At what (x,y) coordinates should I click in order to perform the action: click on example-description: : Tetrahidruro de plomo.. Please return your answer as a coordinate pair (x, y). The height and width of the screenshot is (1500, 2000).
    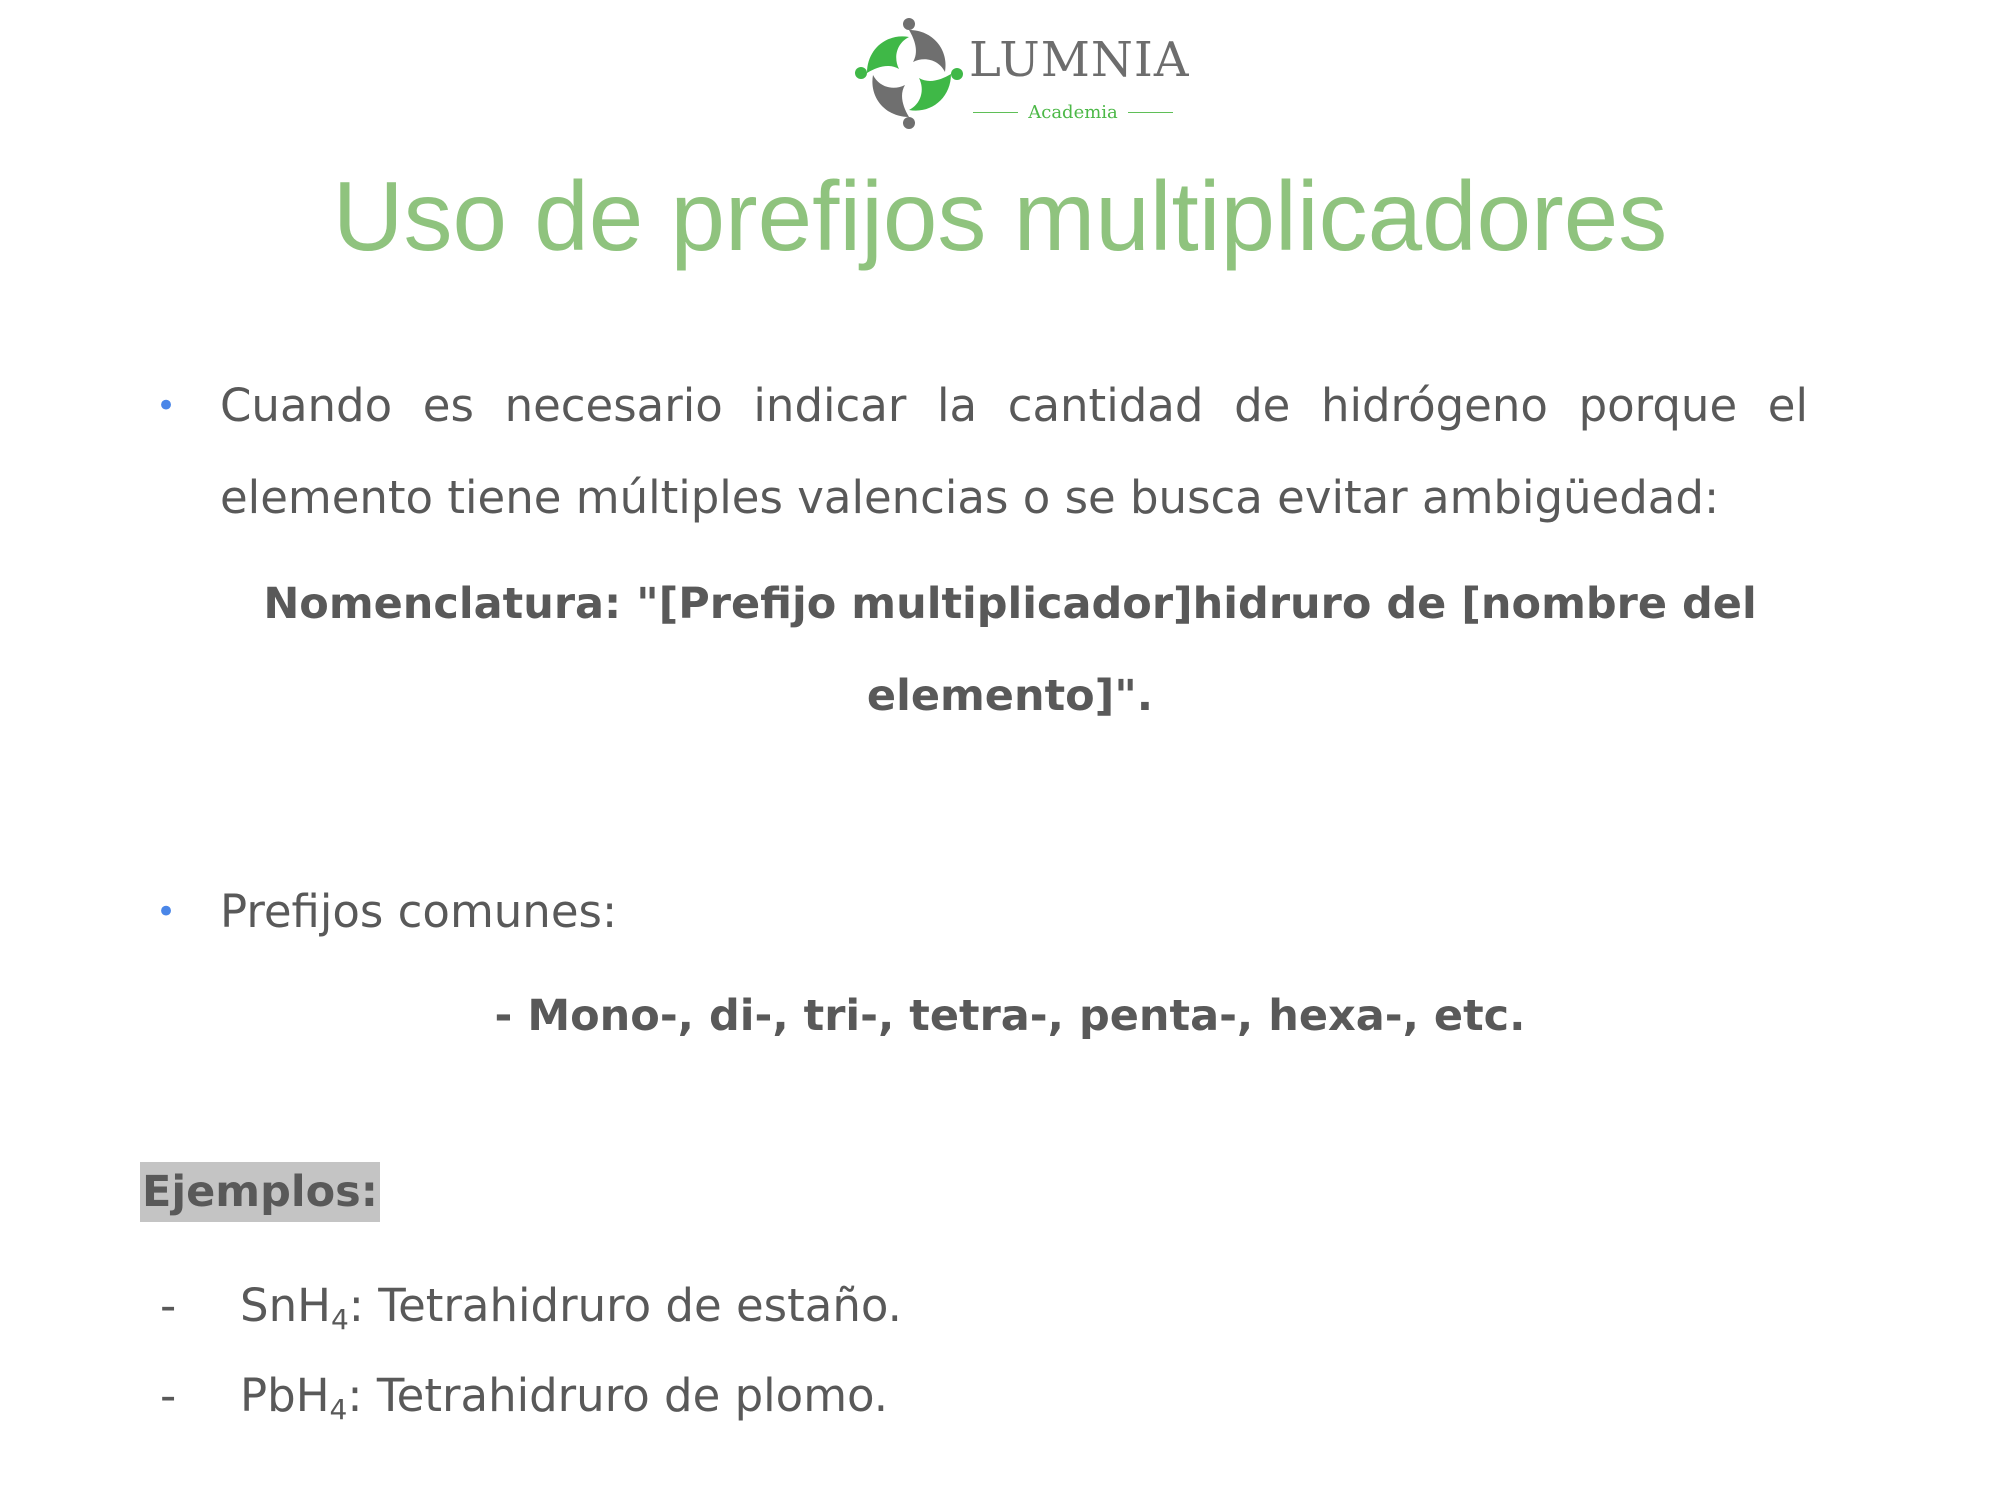
    Looking at the image, I should click on (618, 1395).